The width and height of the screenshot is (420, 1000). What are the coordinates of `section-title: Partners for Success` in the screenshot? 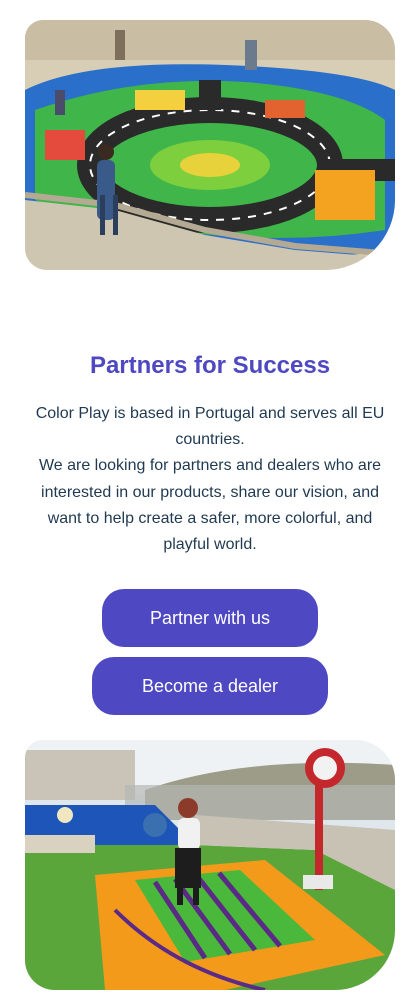 It's located at (210, 365).